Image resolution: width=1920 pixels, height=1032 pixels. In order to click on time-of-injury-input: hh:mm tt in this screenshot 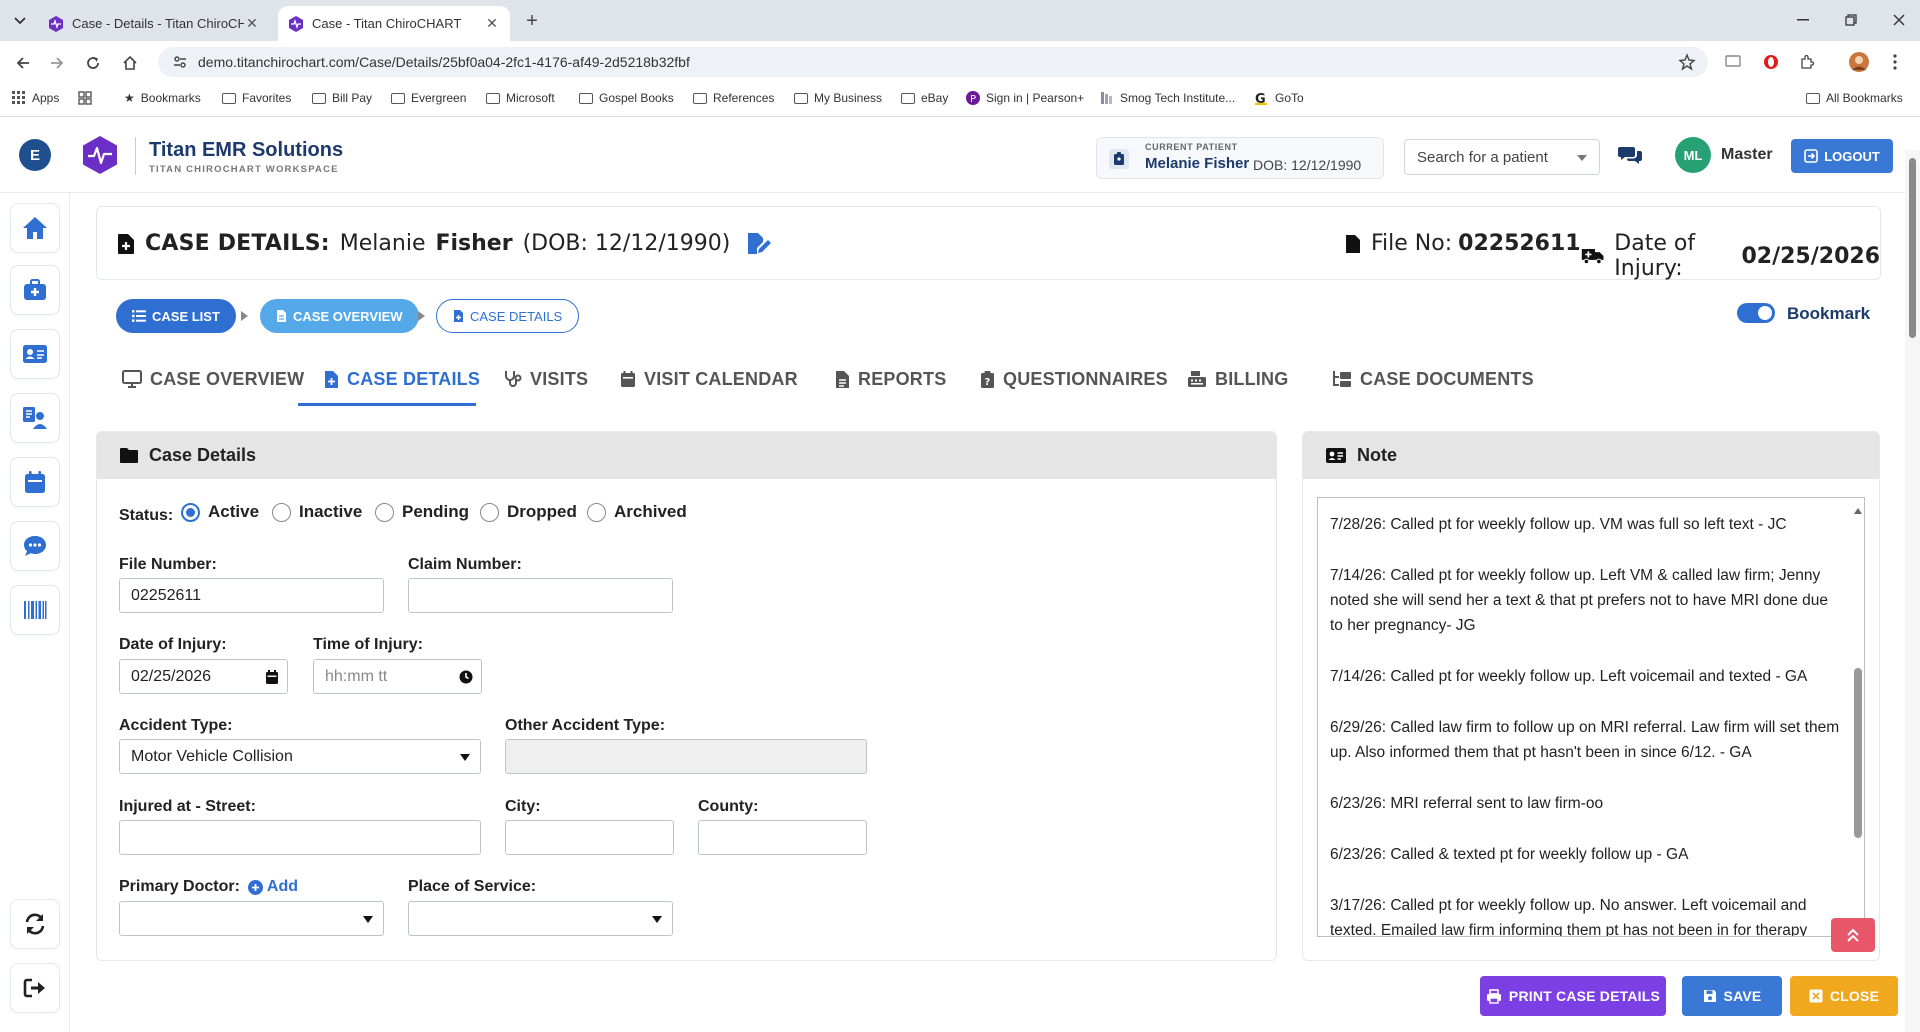, I will do `click(397, 676)`.